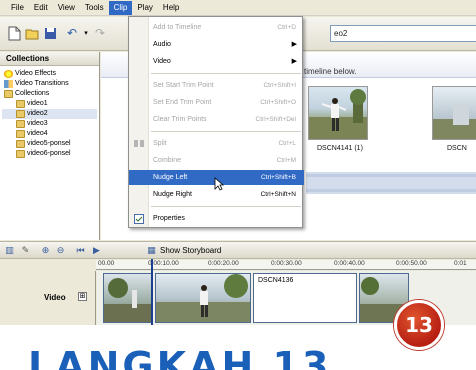  I want to click on new-project-icon, so click(14, 33).